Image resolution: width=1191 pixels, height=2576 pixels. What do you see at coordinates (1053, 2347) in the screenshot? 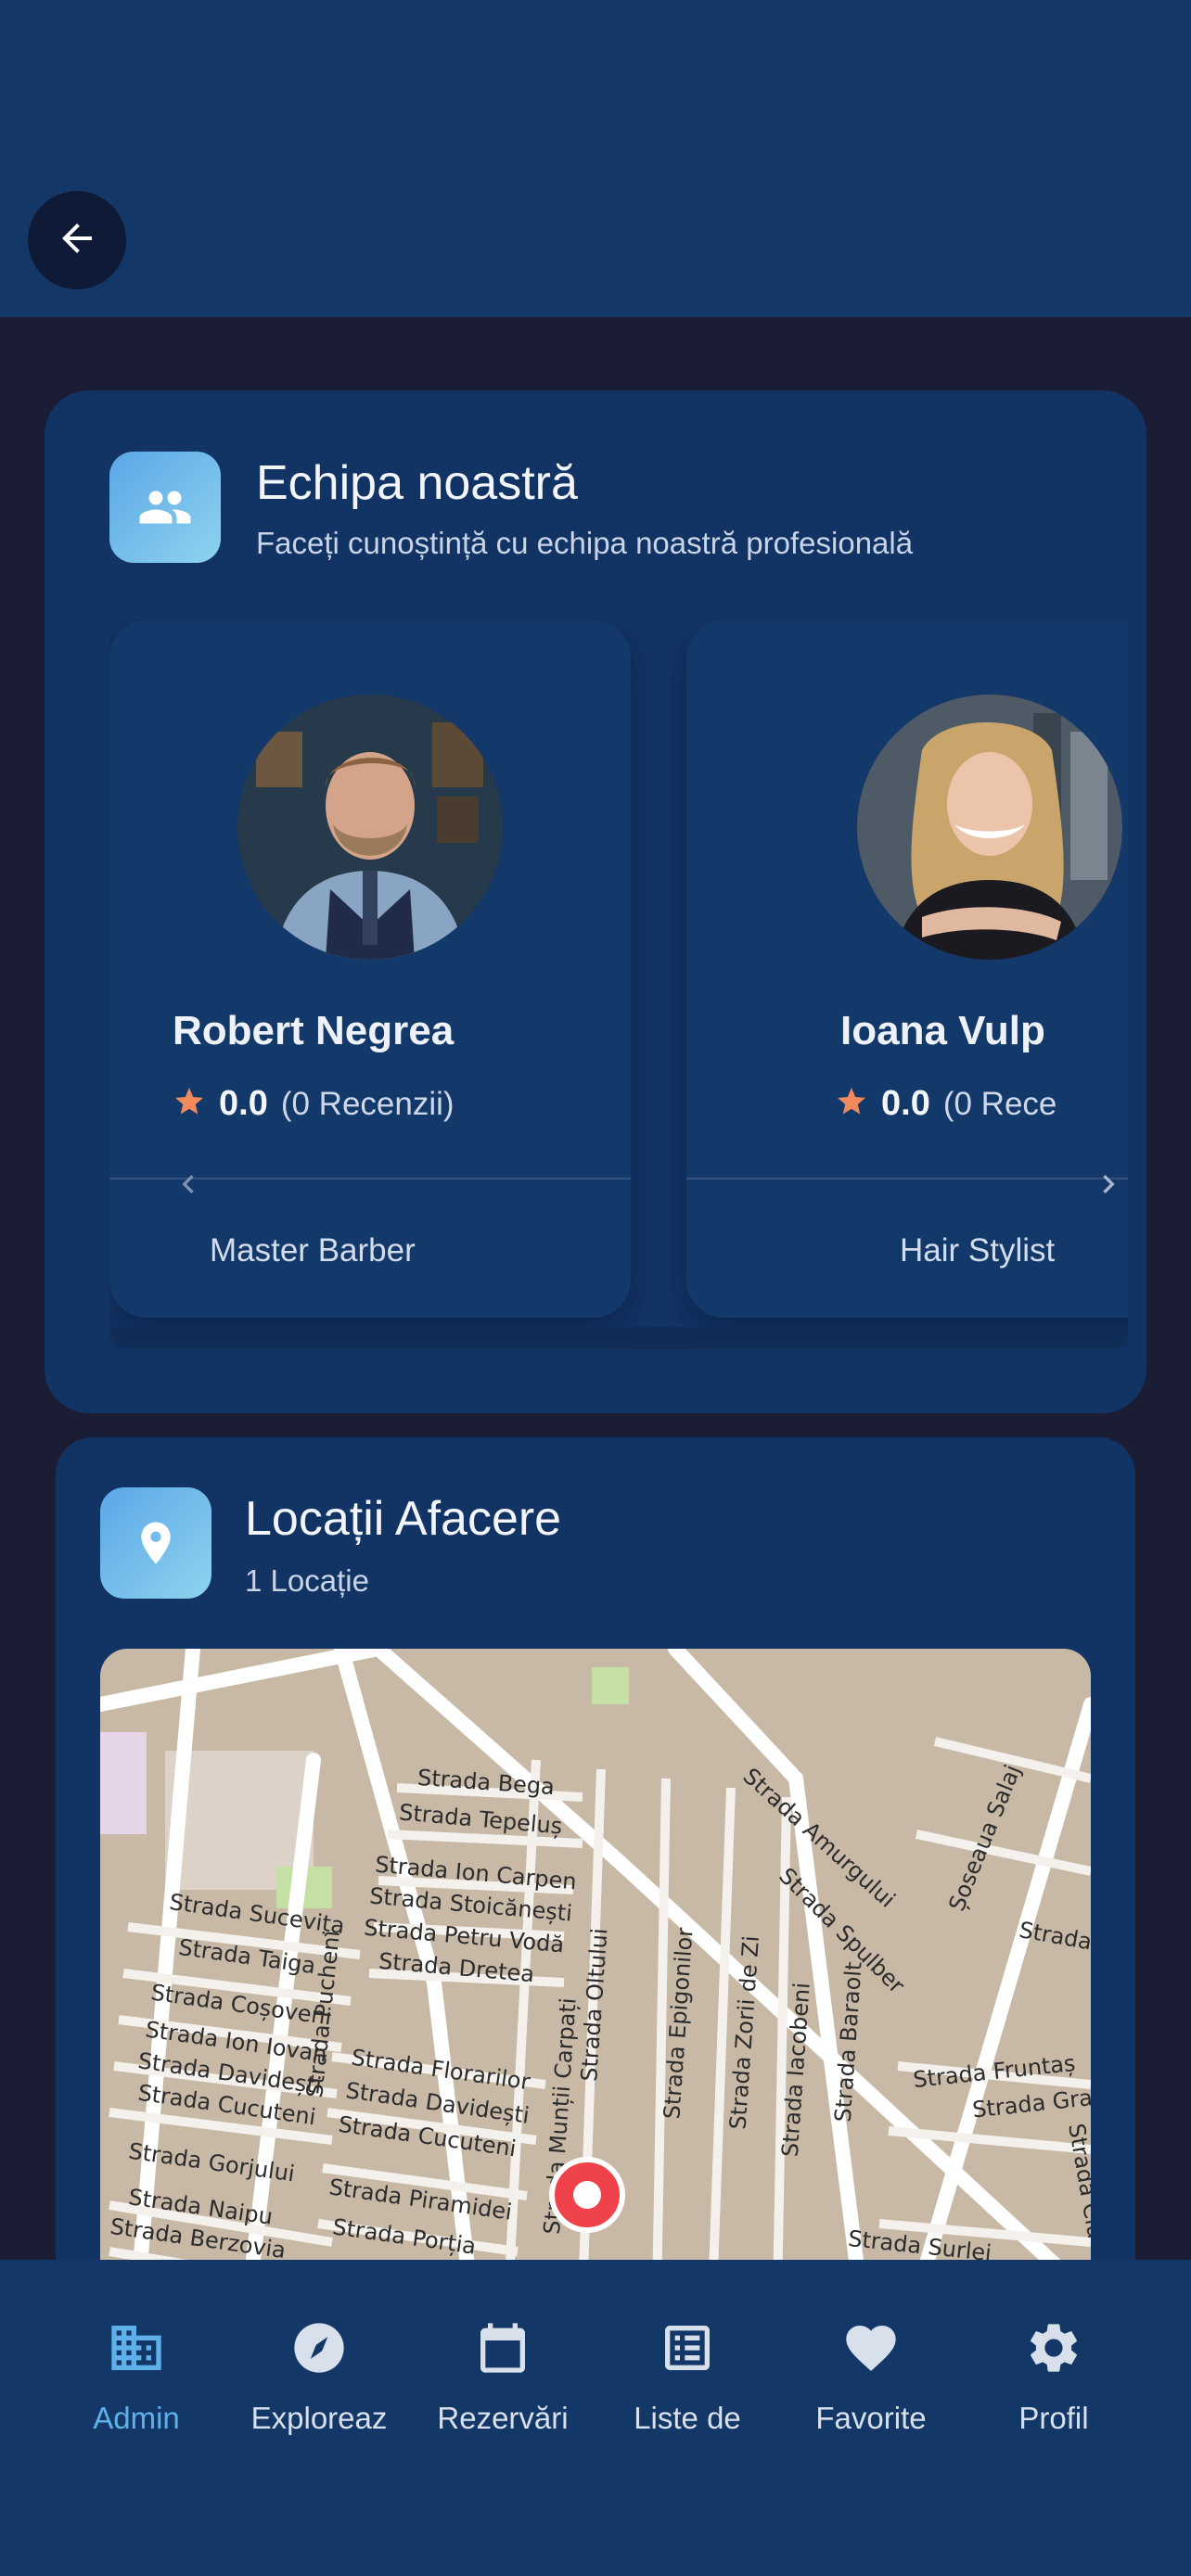
I see `gear-icon` at bounding box center [1053, 2347].